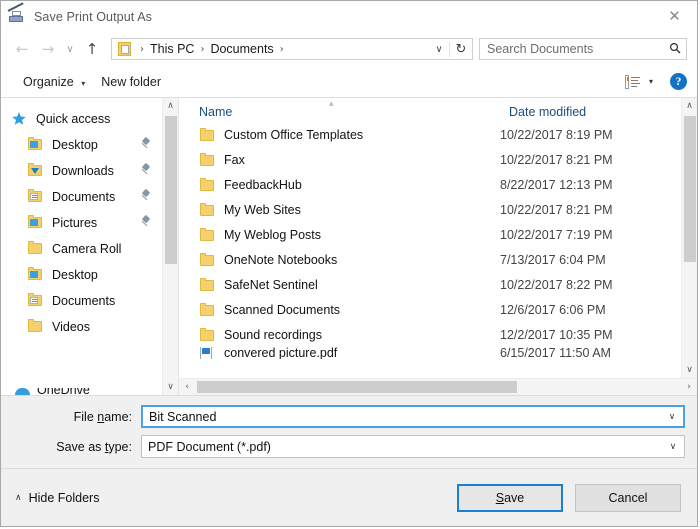 This screenshot has height=529, width=700. Describe the element at coordinates (633, 82) in the screenshot. I see `view-layout-icon` at that location.